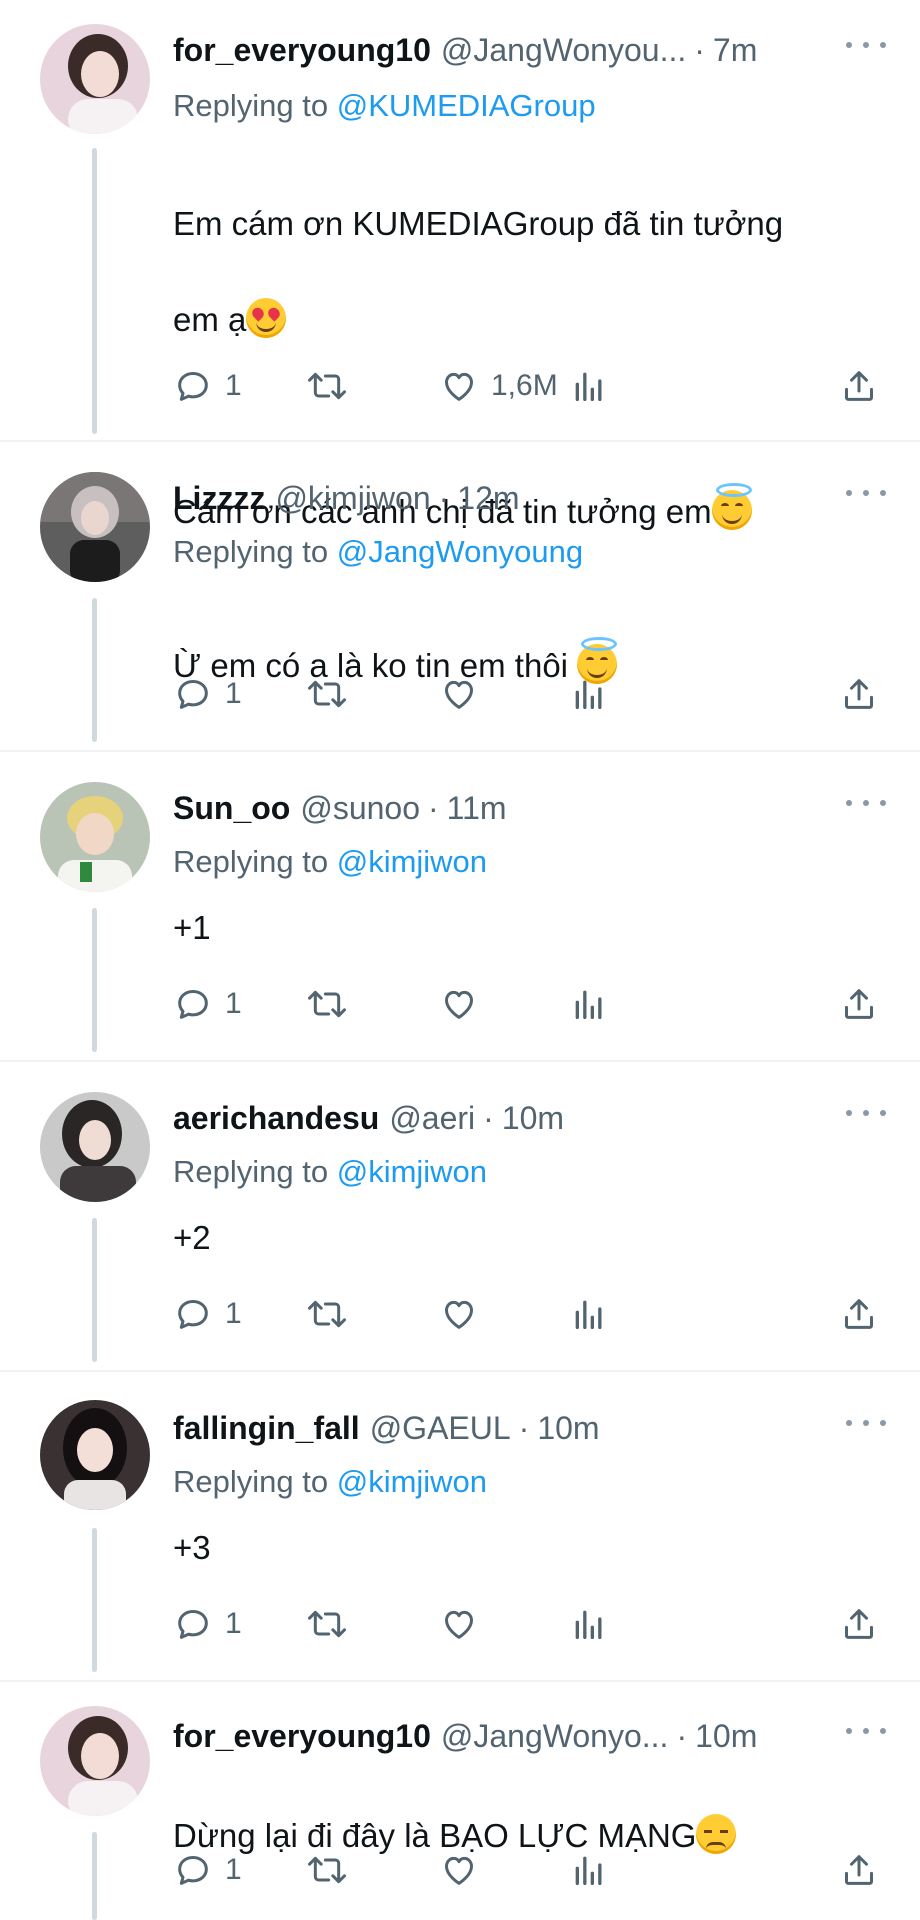  Describe the element at coordinates (498, 386) in the screenshot. I see `like-button: 1,6M` at that location.